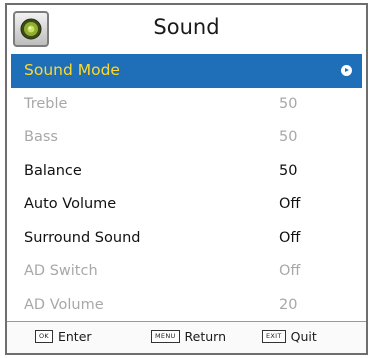  What do you see at coordinates (44, 336) in the screenshot?
I see `ok-key-icon: OK` at bounding box center [44, 336].